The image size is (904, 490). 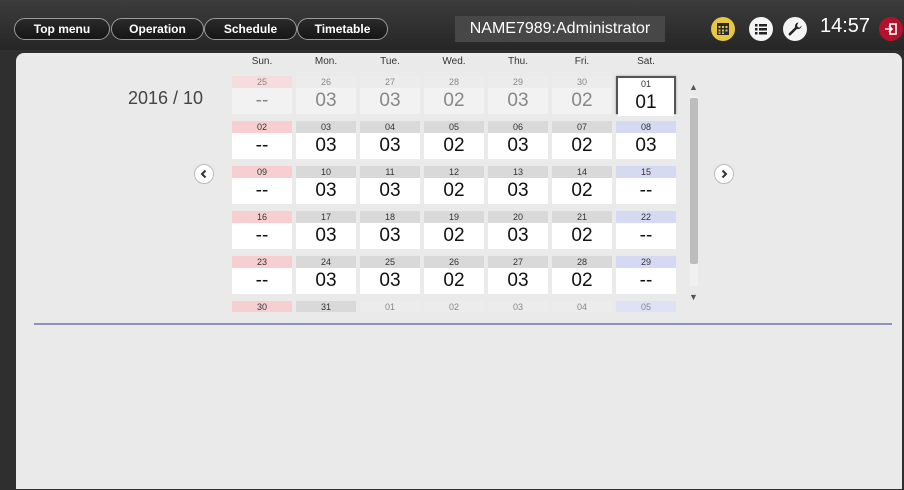 I want to click on calendar-day-cell: 03 03, so click(x=326, y=140).